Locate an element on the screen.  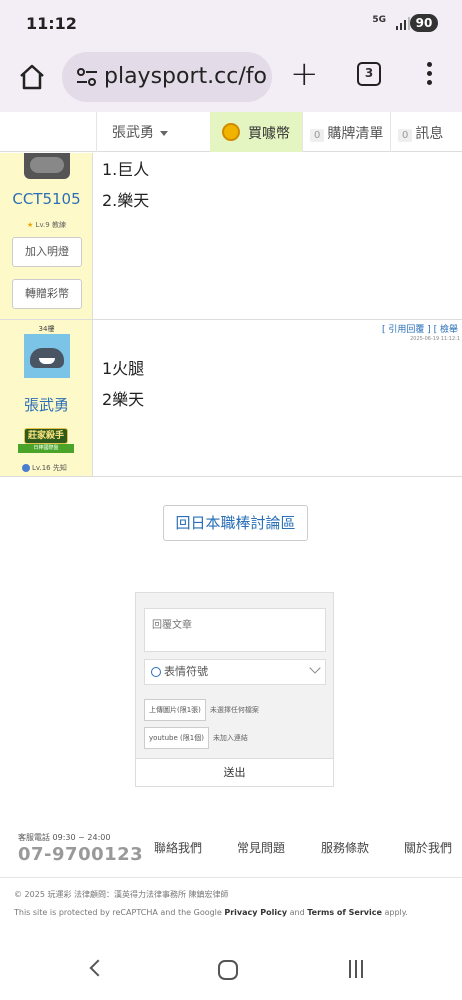
status-bar: 11:12 5G 90 is located at coordinates (231, 24).